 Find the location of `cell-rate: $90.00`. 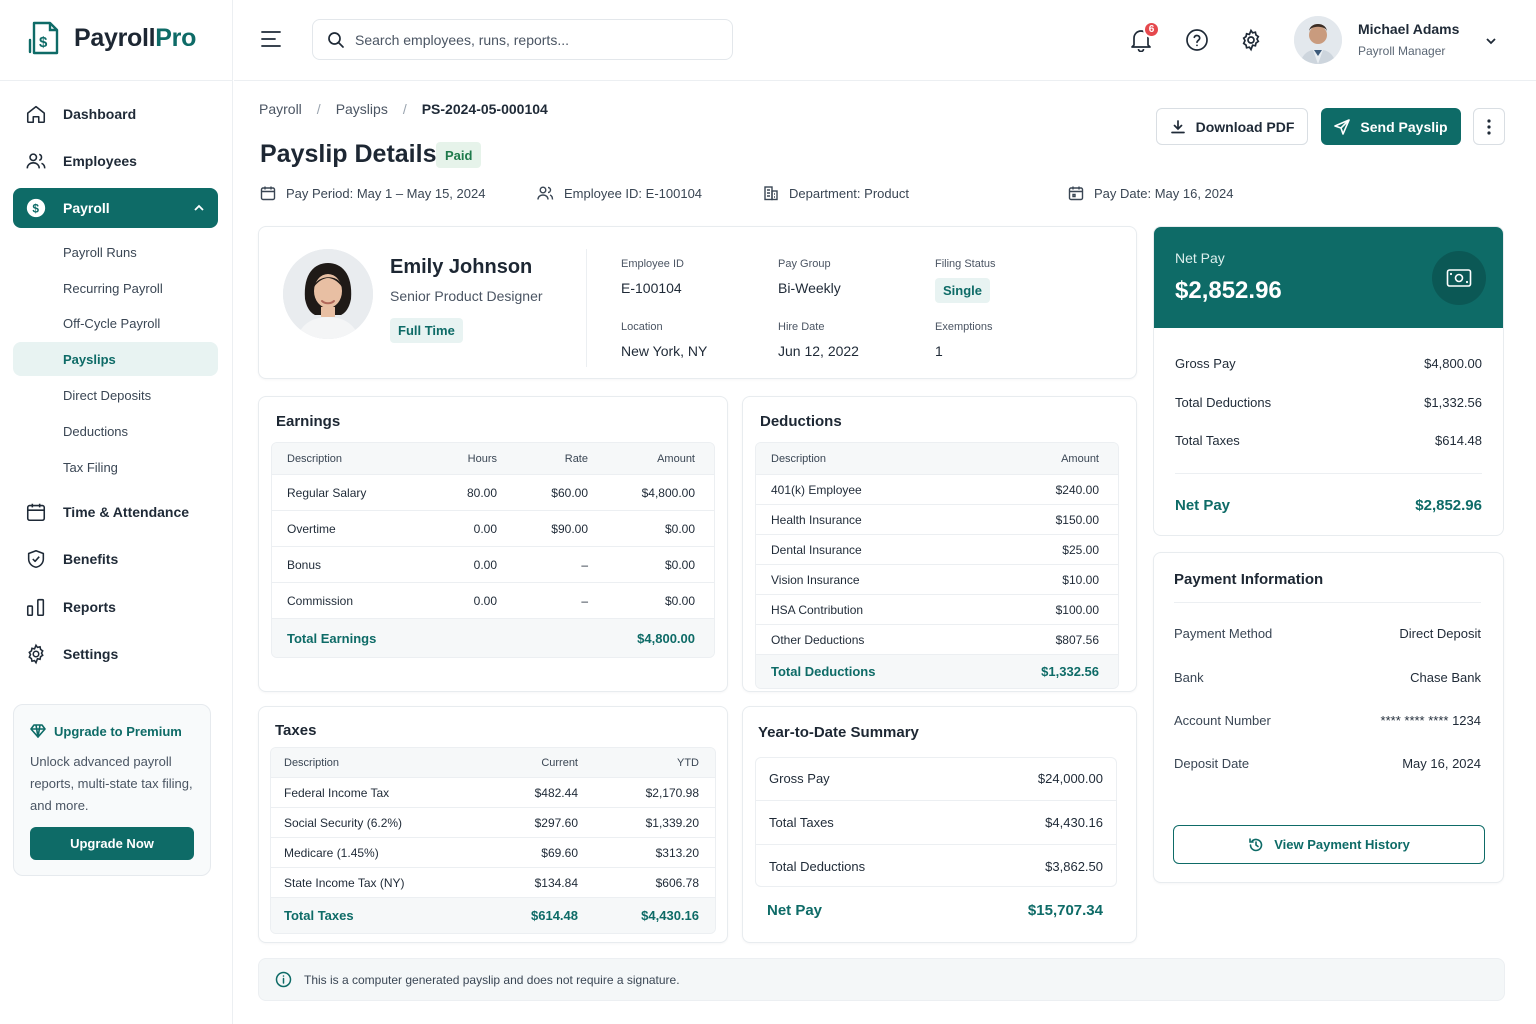

cell-rate: $90.00 is located at coordinates (569, 528).